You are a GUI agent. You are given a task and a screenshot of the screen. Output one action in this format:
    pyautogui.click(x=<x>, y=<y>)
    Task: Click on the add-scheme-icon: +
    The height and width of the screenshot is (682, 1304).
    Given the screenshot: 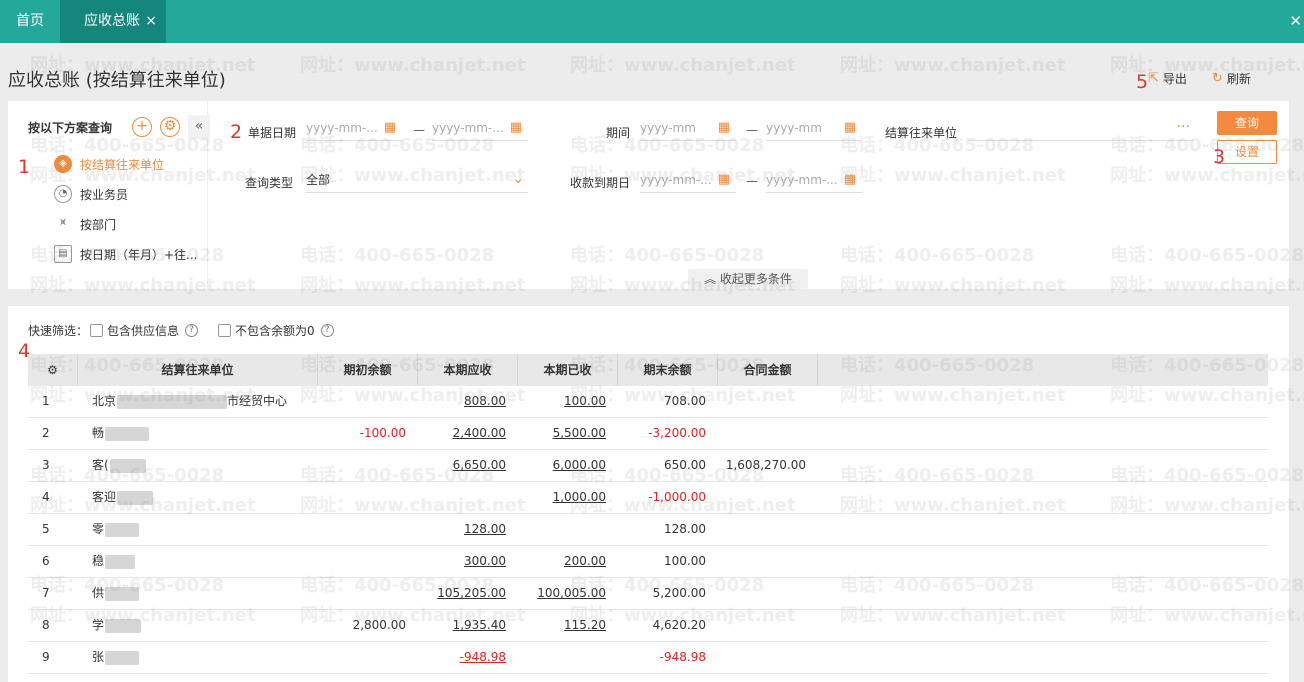 What is the action you would take?
    pyautogui.click(x=142, y=127)
    